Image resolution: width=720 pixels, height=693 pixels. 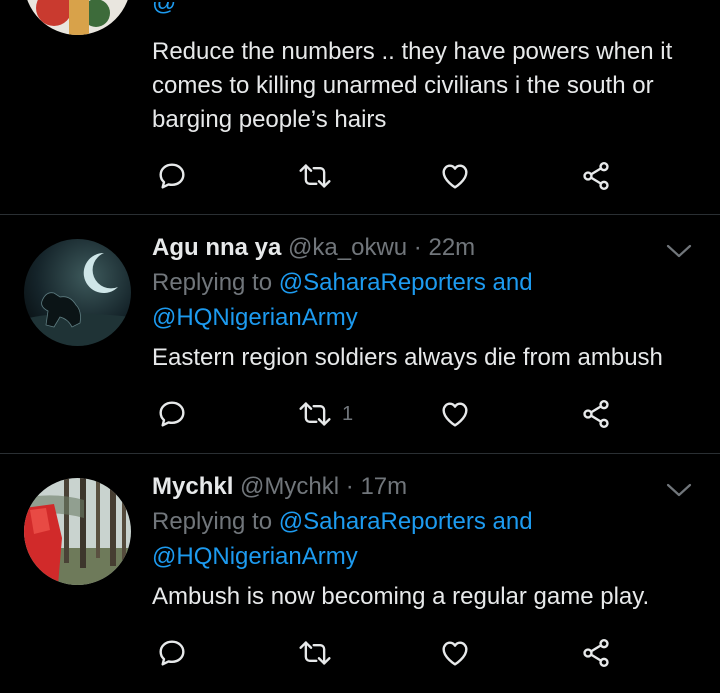 I want to click on tweet-header: Mychkl @Mychkl · 17m, so click(x=279, y=487).